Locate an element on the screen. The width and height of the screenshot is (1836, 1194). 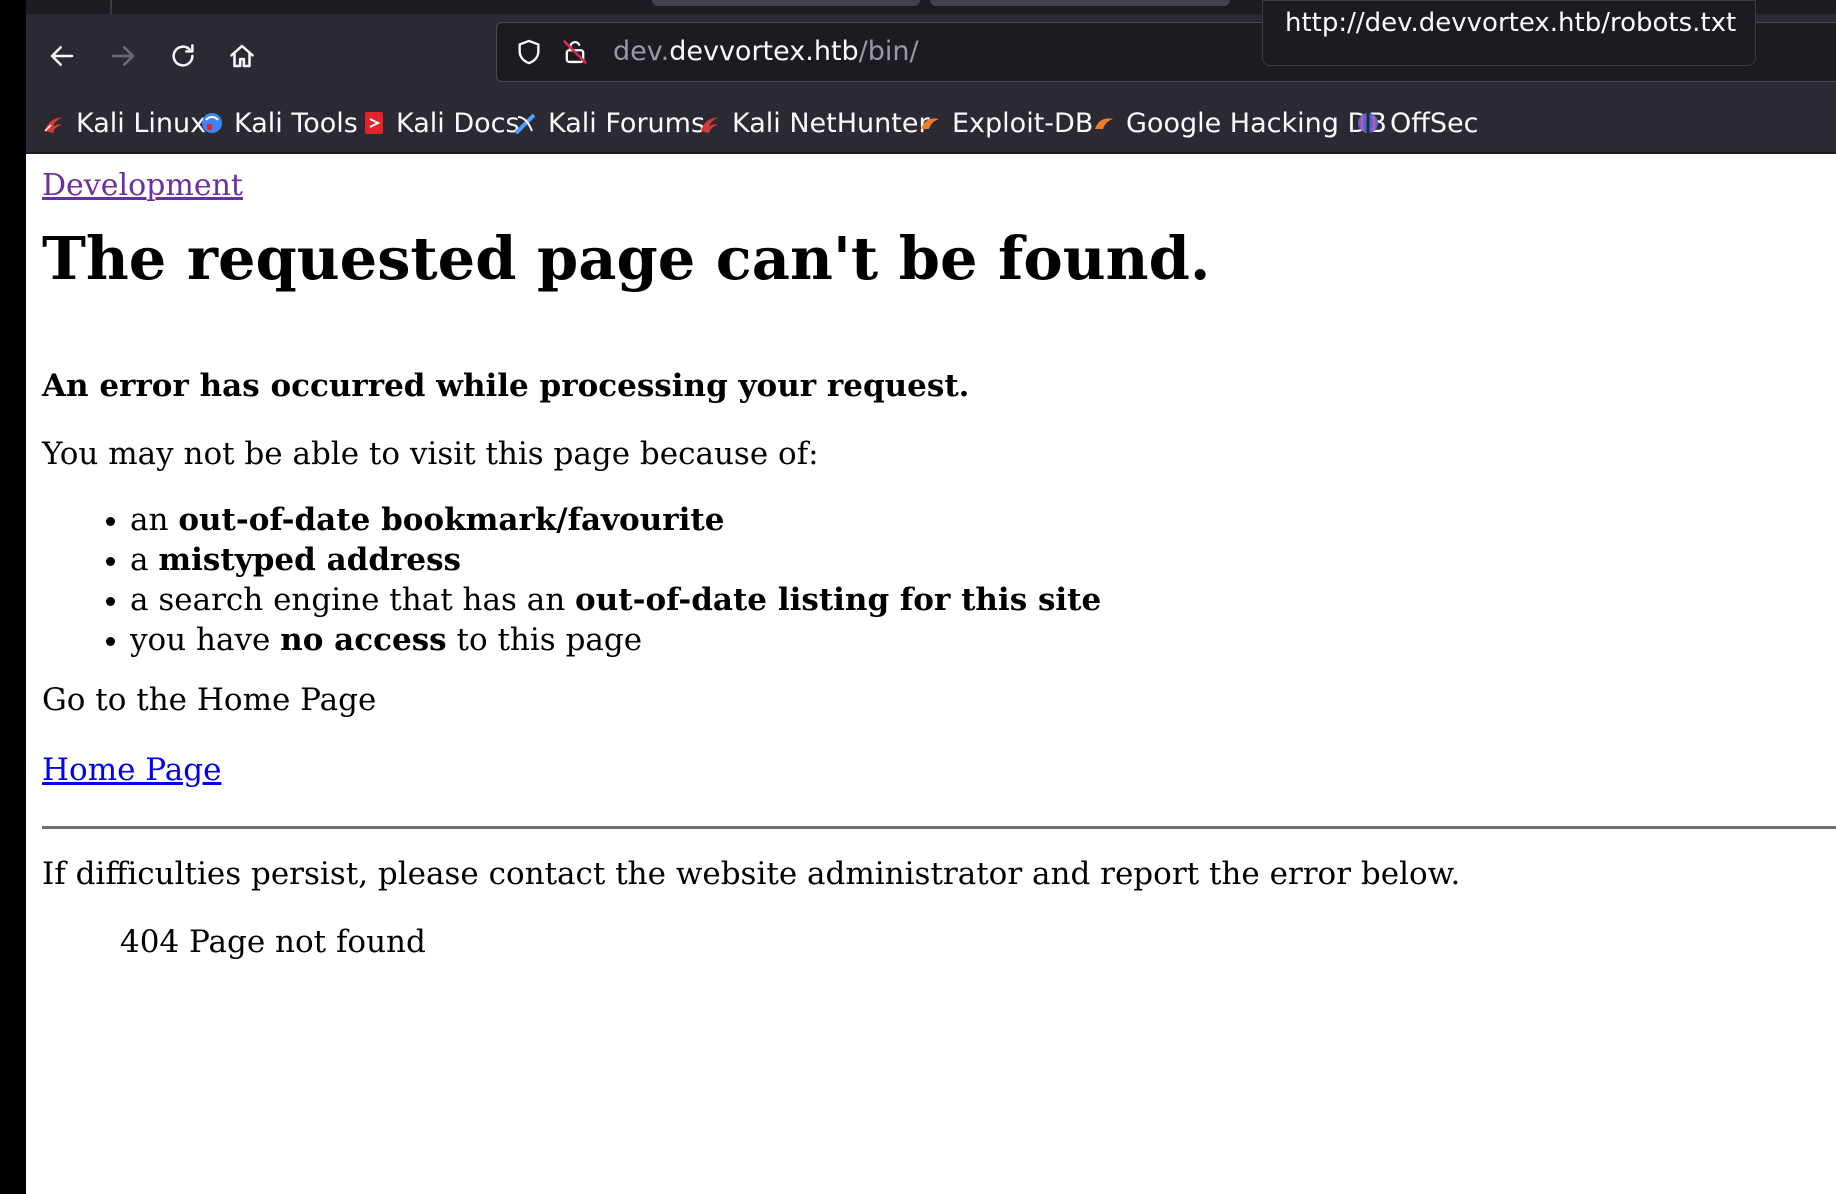
url-text: dev.devvortex.htb/bin/ is located at coordinates (766, 52).